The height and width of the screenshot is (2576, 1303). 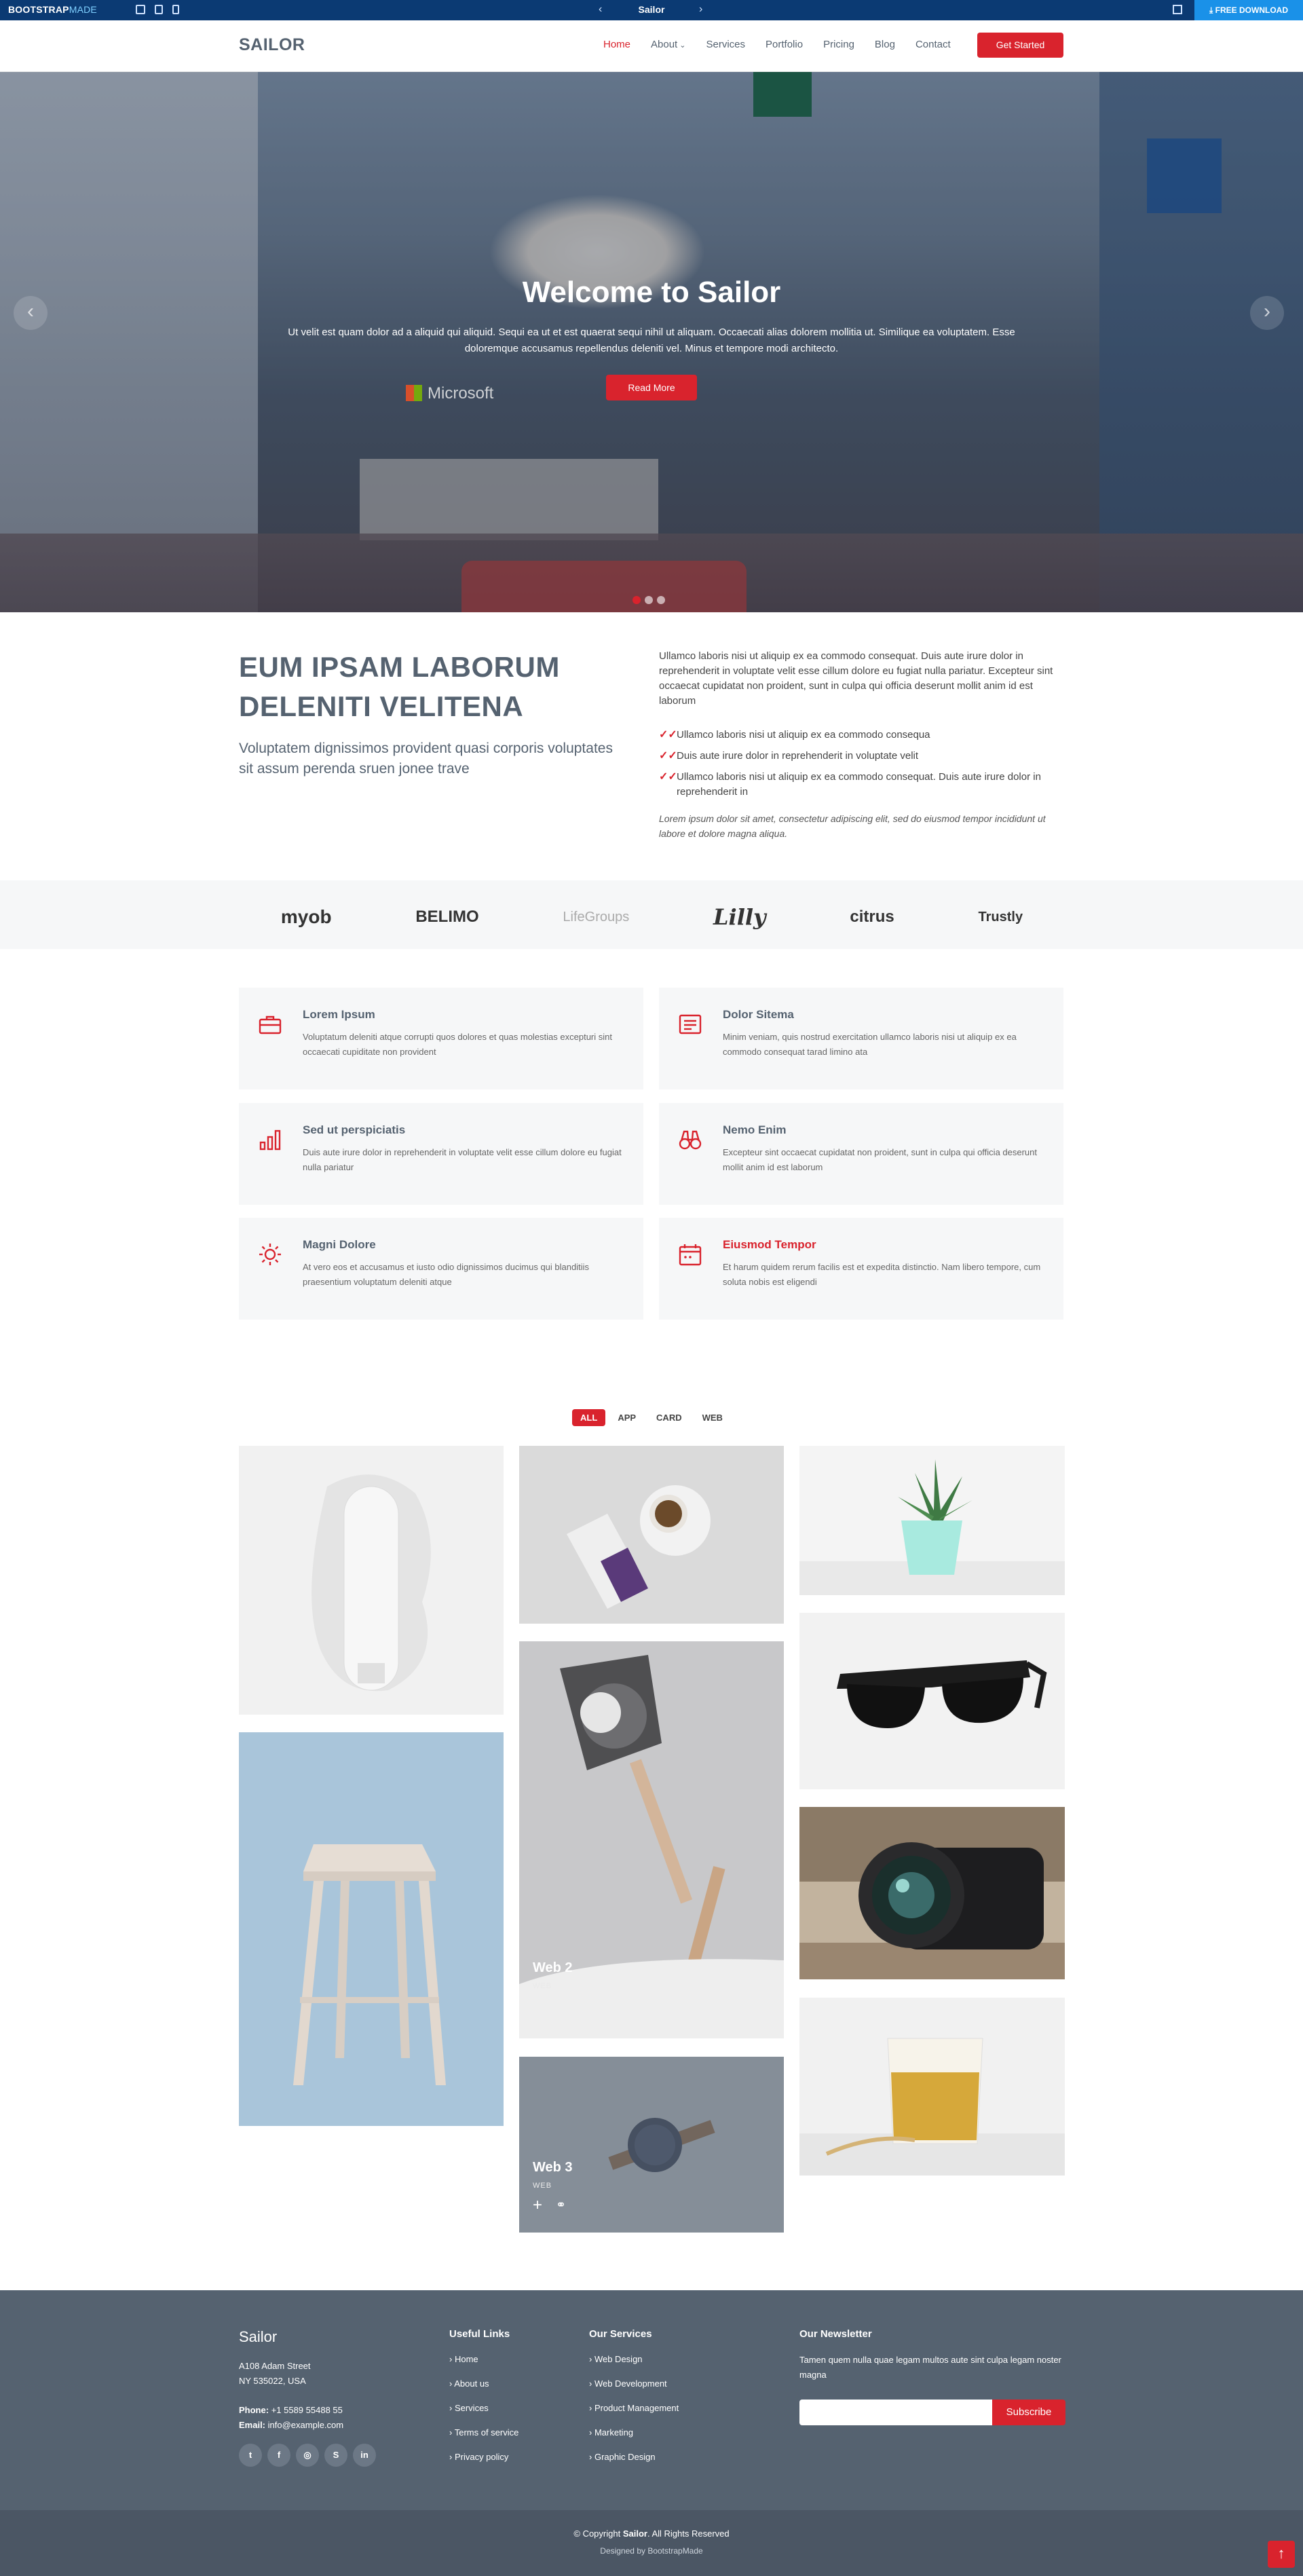 What do you see at coordinates (270, 1024) in the screenshot?
I see `briefcase-icon` at bounding box center [270, 1024].